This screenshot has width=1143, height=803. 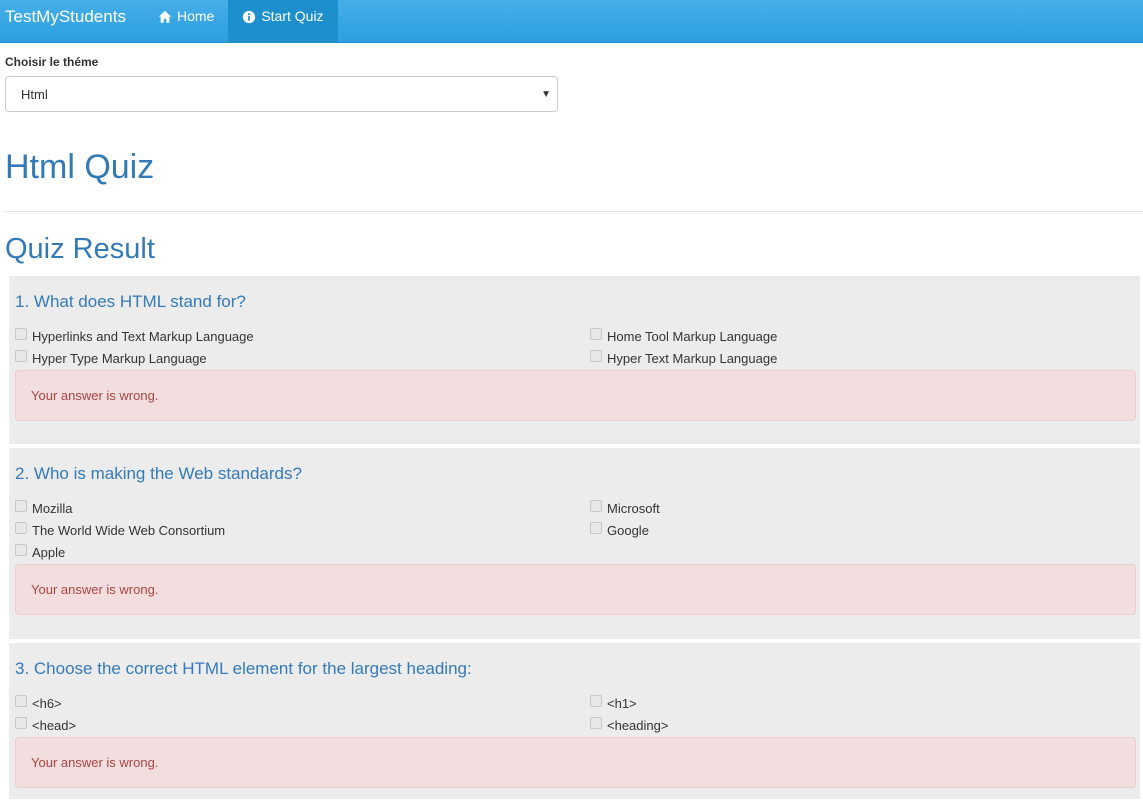 I want to click on info-icon, so click(x=249, y=17).